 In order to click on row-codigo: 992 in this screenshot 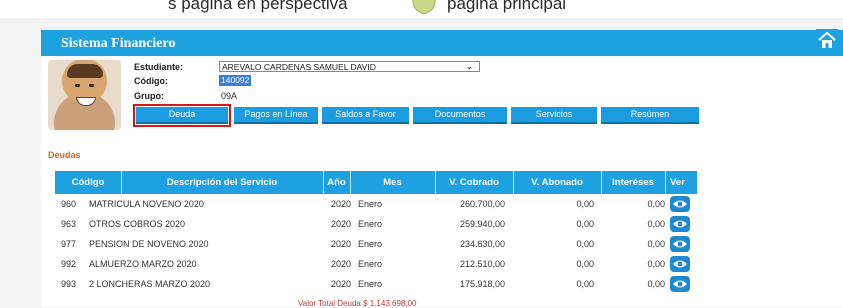, I will do `click(69, 264)`.